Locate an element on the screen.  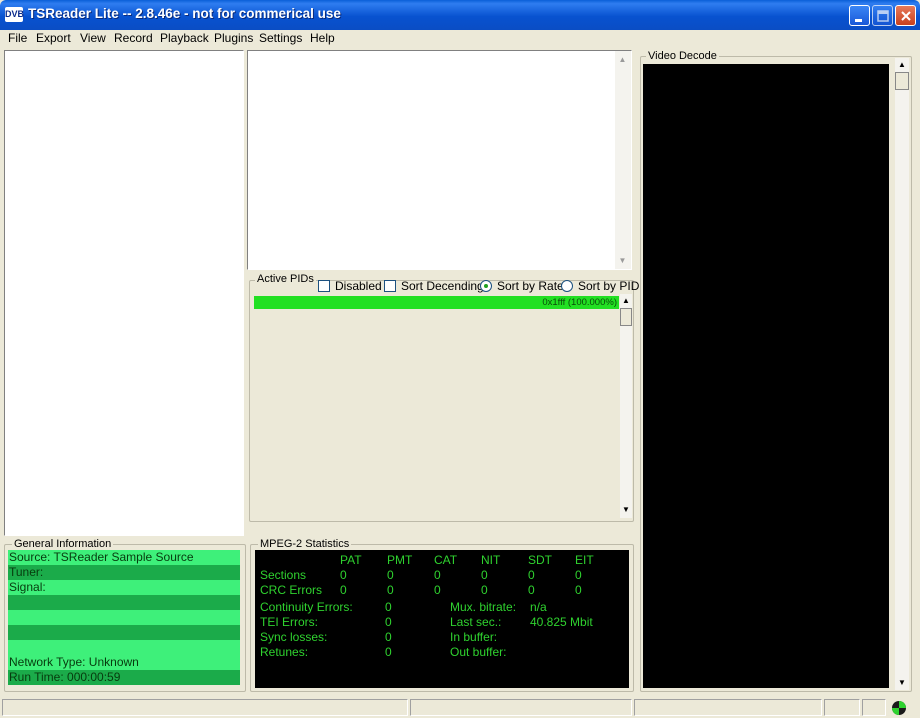
menu-help: Help is located at coordinates (322, 38).